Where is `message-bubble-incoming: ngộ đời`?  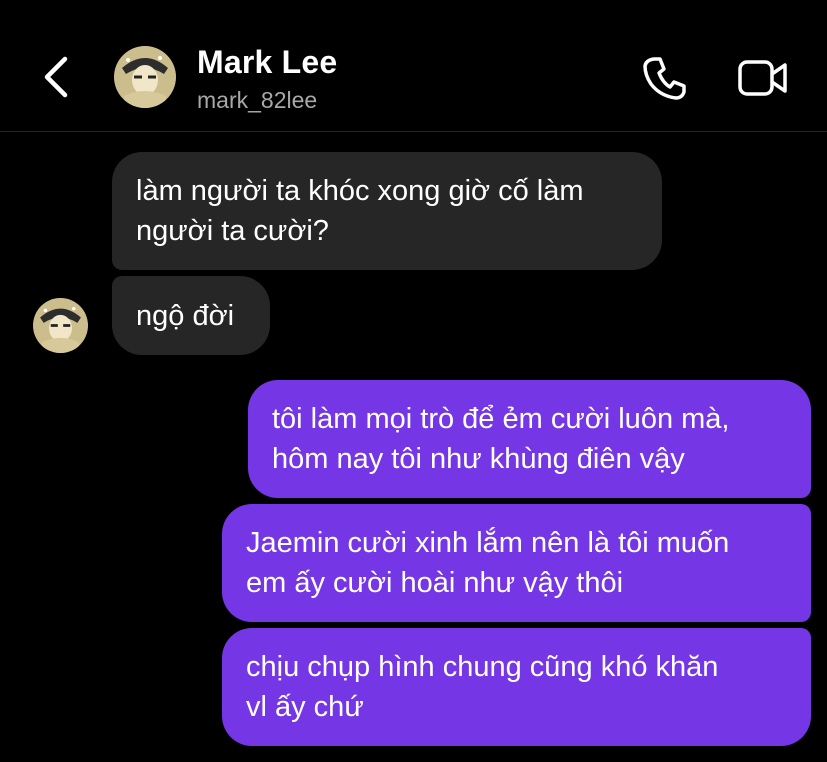
message-bubble-incoming: ngộ đời is located at coordinates (191, 315).